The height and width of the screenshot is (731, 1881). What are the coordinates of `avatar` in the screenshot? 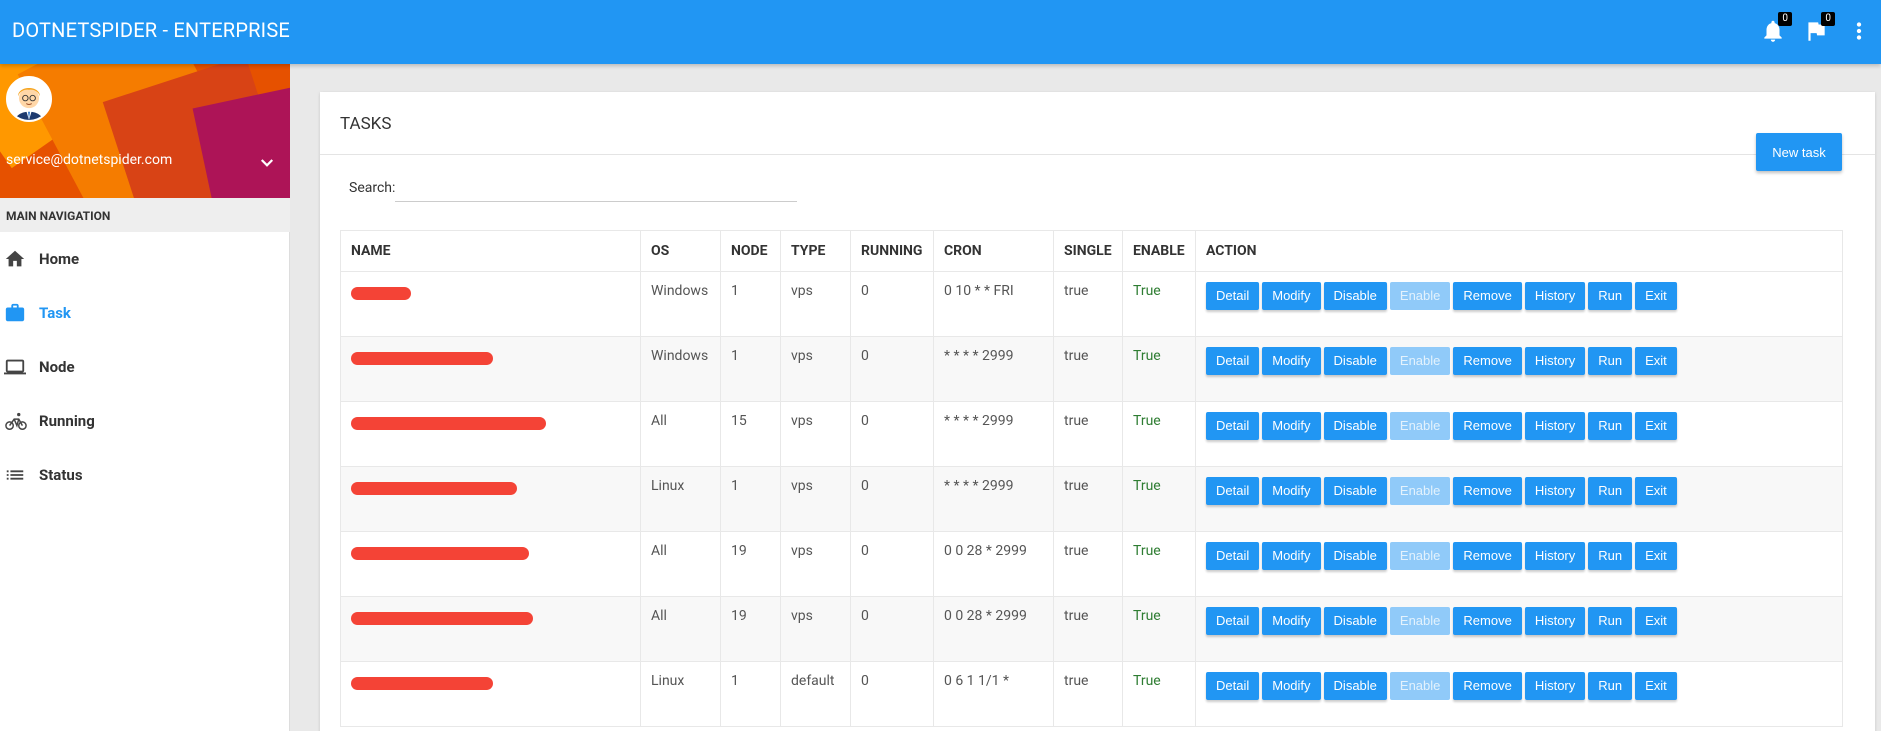 It's located at (29, 99).